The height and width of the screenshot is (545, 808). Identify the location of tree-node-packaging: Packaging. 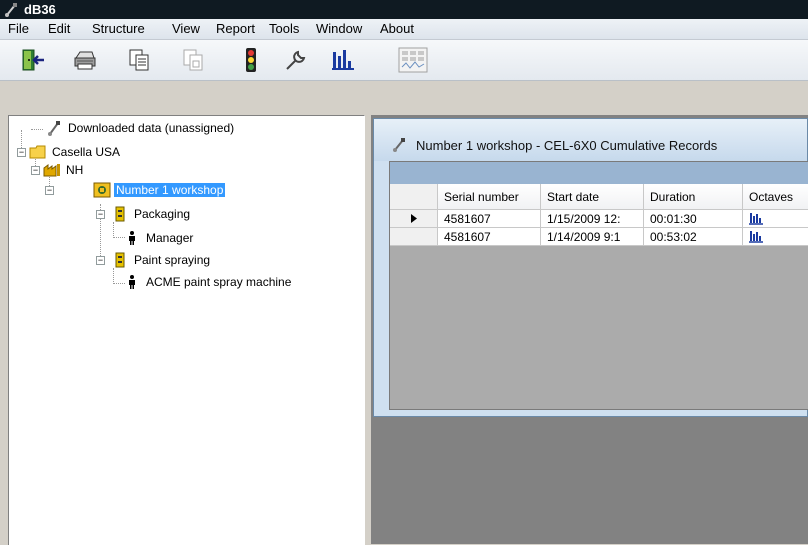
(151, 214).